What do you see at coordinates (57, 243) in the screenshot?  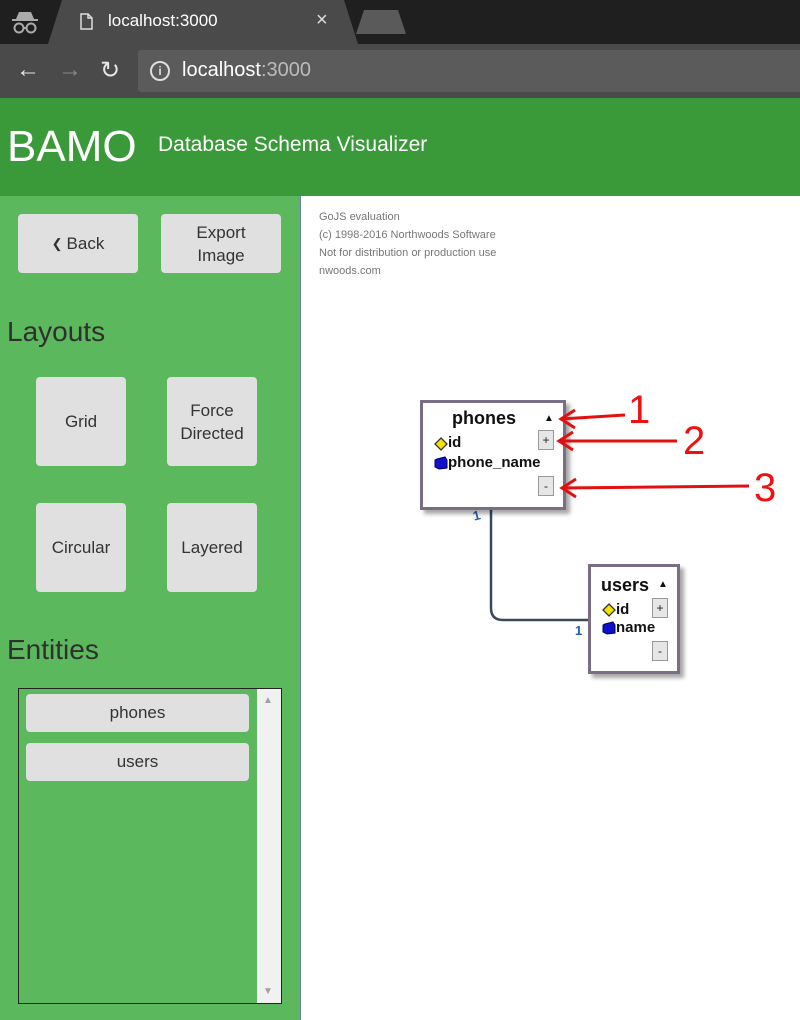 I see `chevron-left-icon: ❮` at bounding box center [57, 243].